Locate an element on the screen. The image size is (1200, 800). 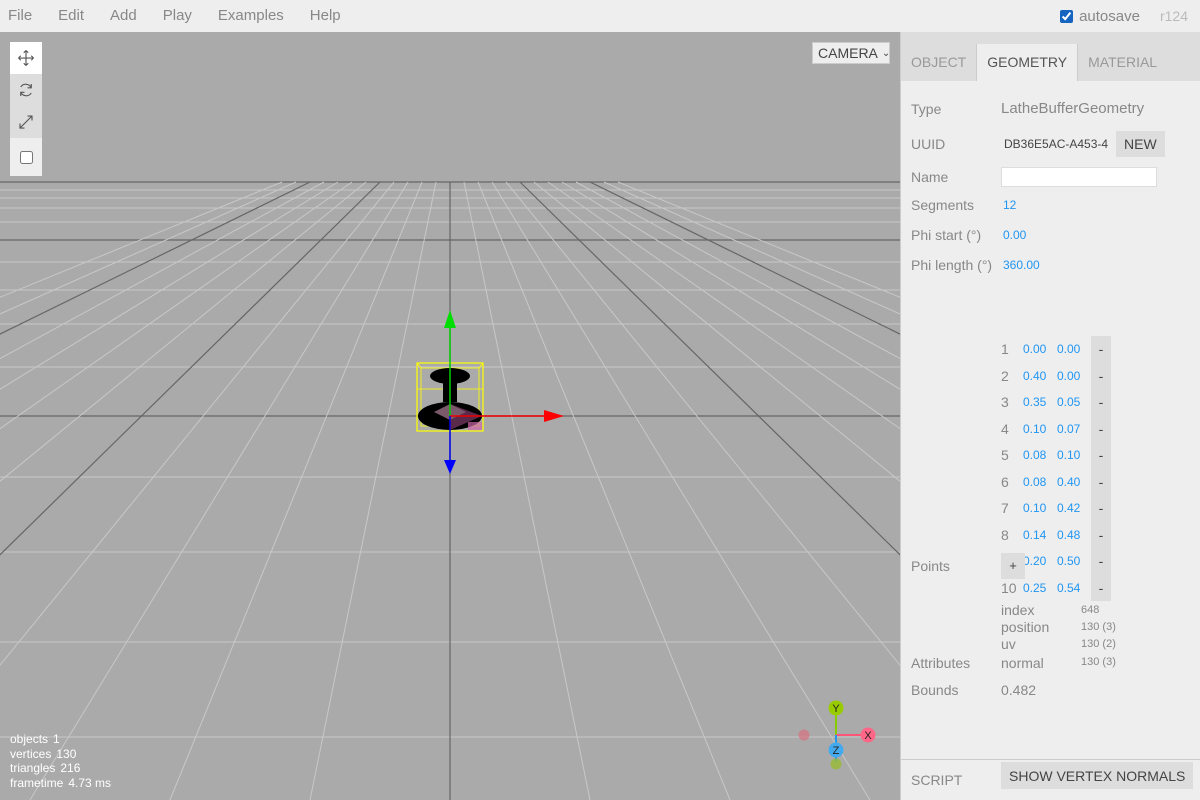
info-frametime: frametime 4.73 ms is located at coordinates (61, 782).